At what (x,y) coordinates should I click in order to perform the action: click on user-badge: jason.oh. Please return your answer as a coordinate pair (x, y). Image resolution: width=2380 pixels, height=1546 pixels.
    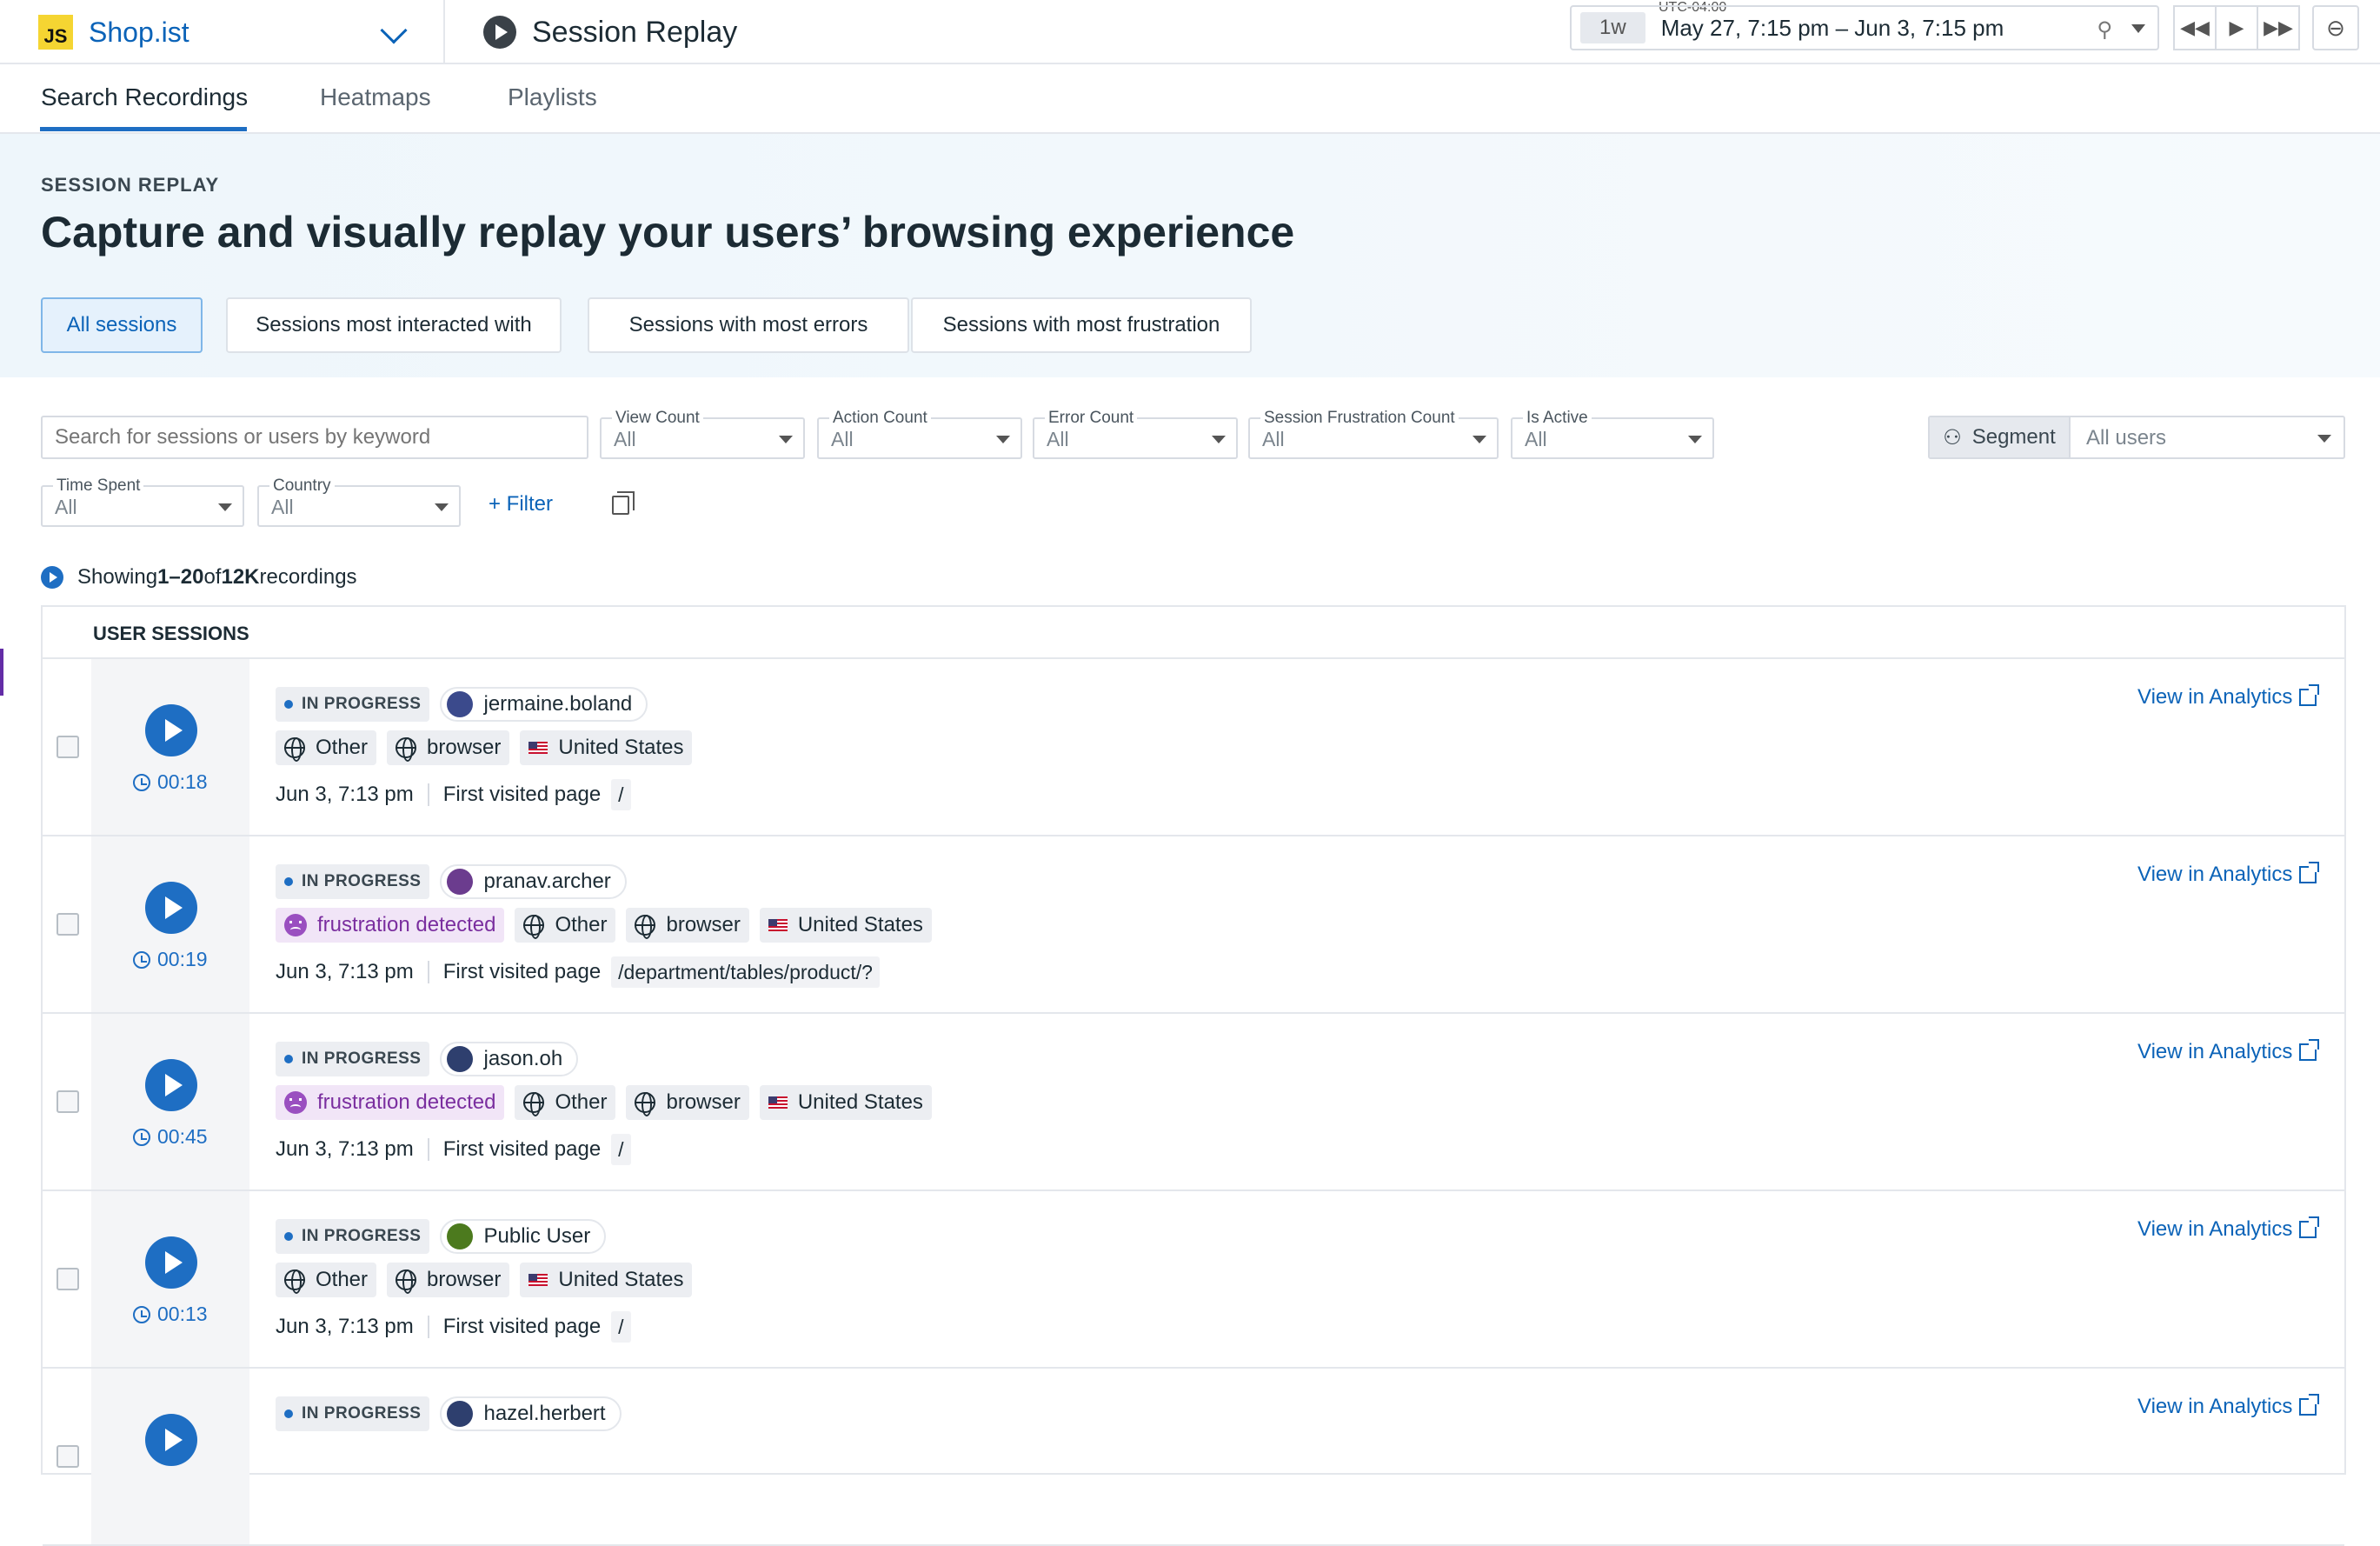
    Looking at the image, I should click on (509, 1059).